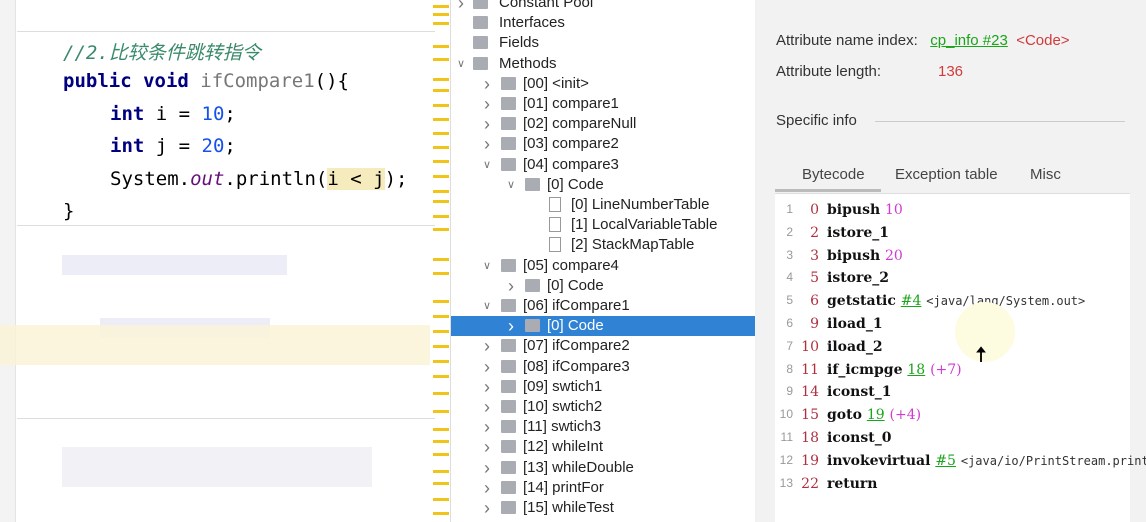 The width and height of the screenshot is (1146, 522). What do you see at coordinates (206, 81) in the screenshot?
I see `code-line-signature: public void ifCompare1(){` at bounding box center [206, 81].